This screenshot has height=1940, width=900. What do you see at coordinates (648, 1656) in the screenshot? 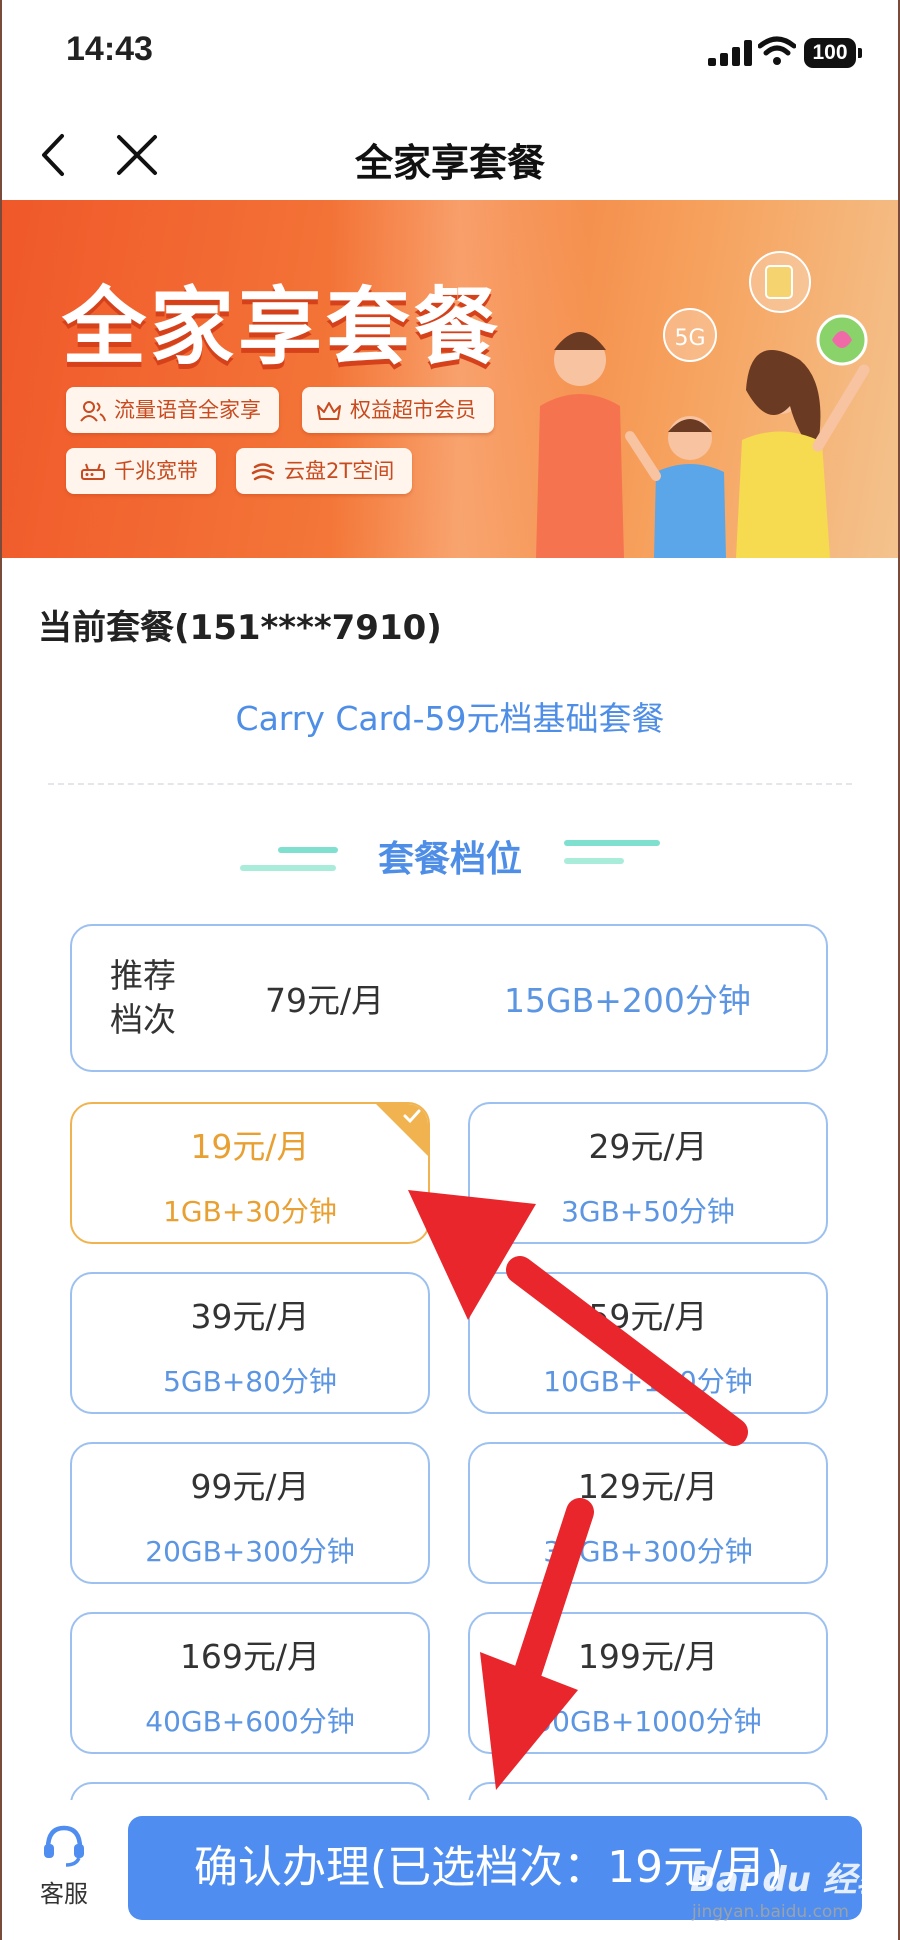
I see `plan-price: 199元/月` at bounding box center [648, 1656].